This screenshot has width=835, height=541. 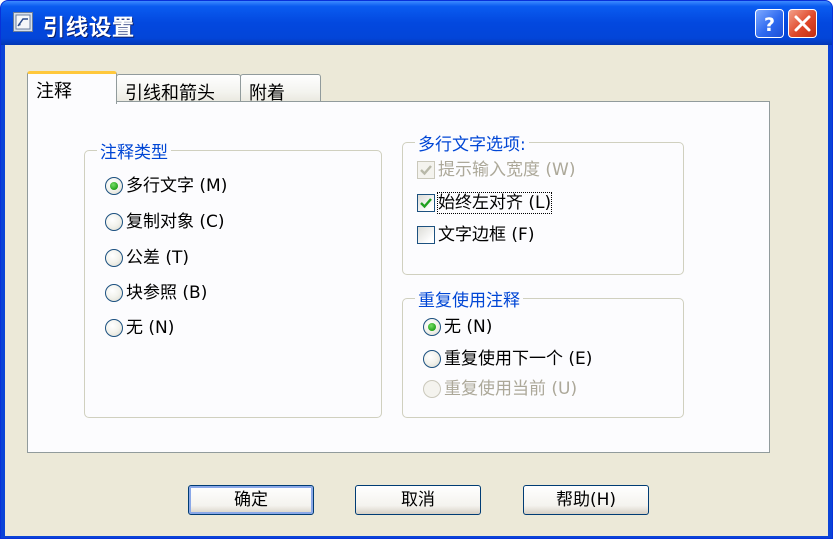 I want to click on mtext-options-group: 多行文字选项: 提示输入宽度 (W) 始终左对齐 (L) 文字边框 (F), so click(x=543, y=202).